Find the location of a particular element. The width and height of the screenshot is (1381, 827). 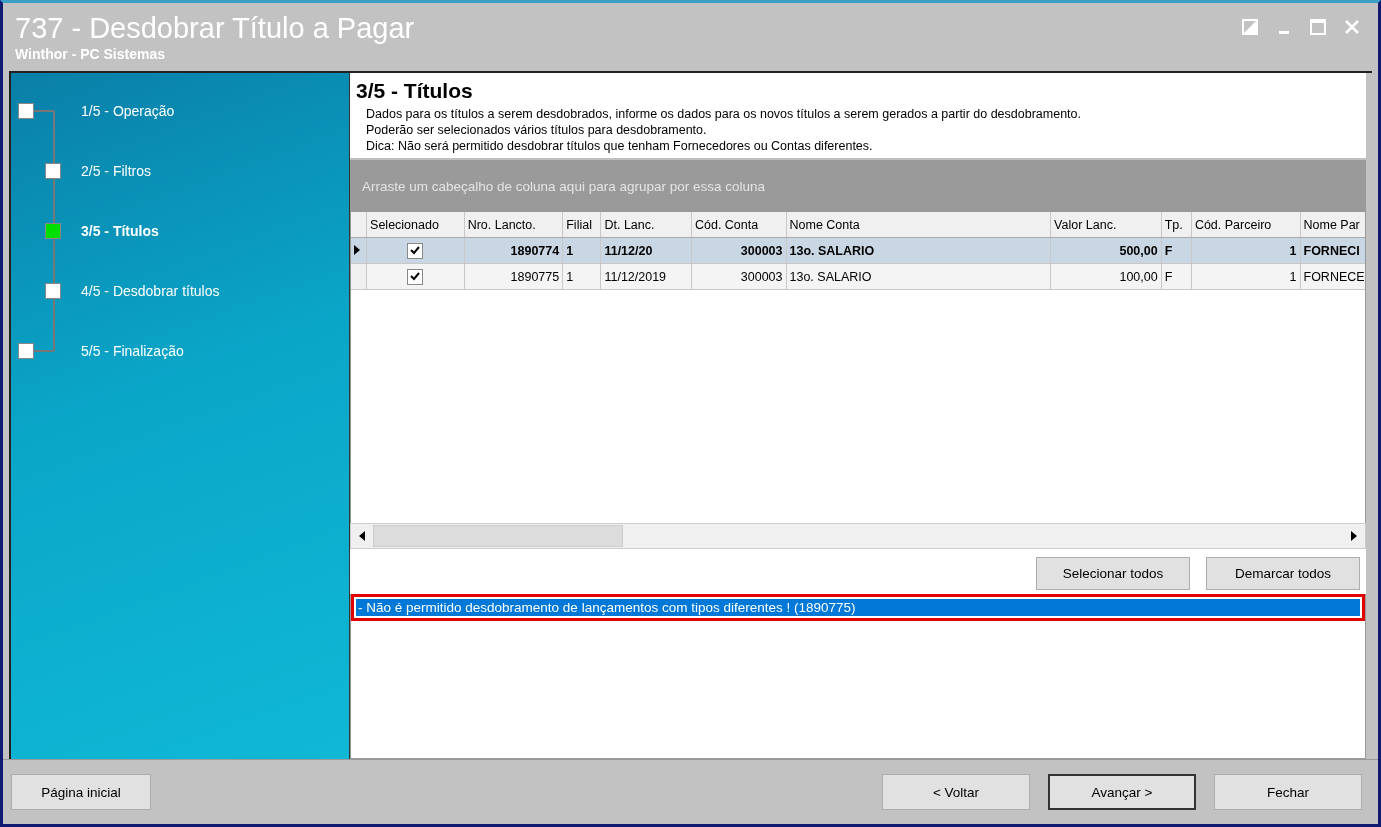

column-header: Cód. Parceiro is located at coordinates (1245, 225).